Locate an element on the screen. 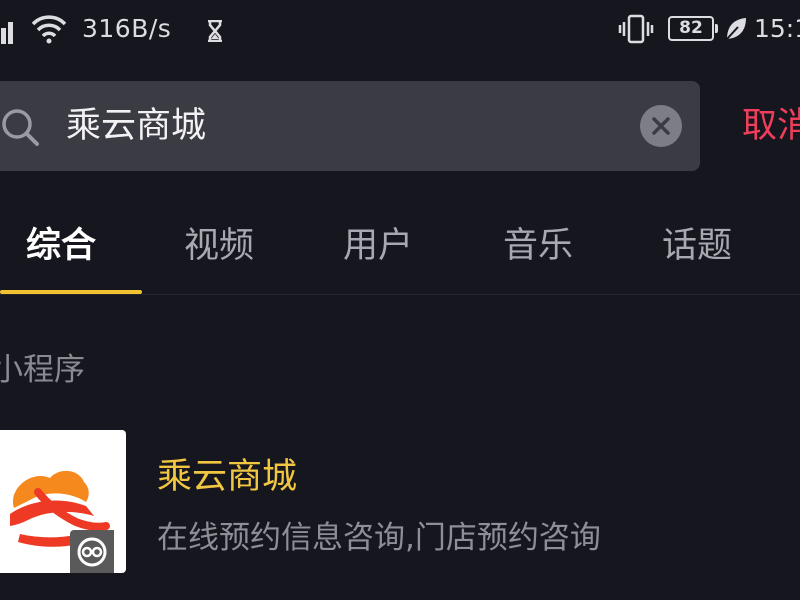  signal-icon is located at coordinates (10, 30).